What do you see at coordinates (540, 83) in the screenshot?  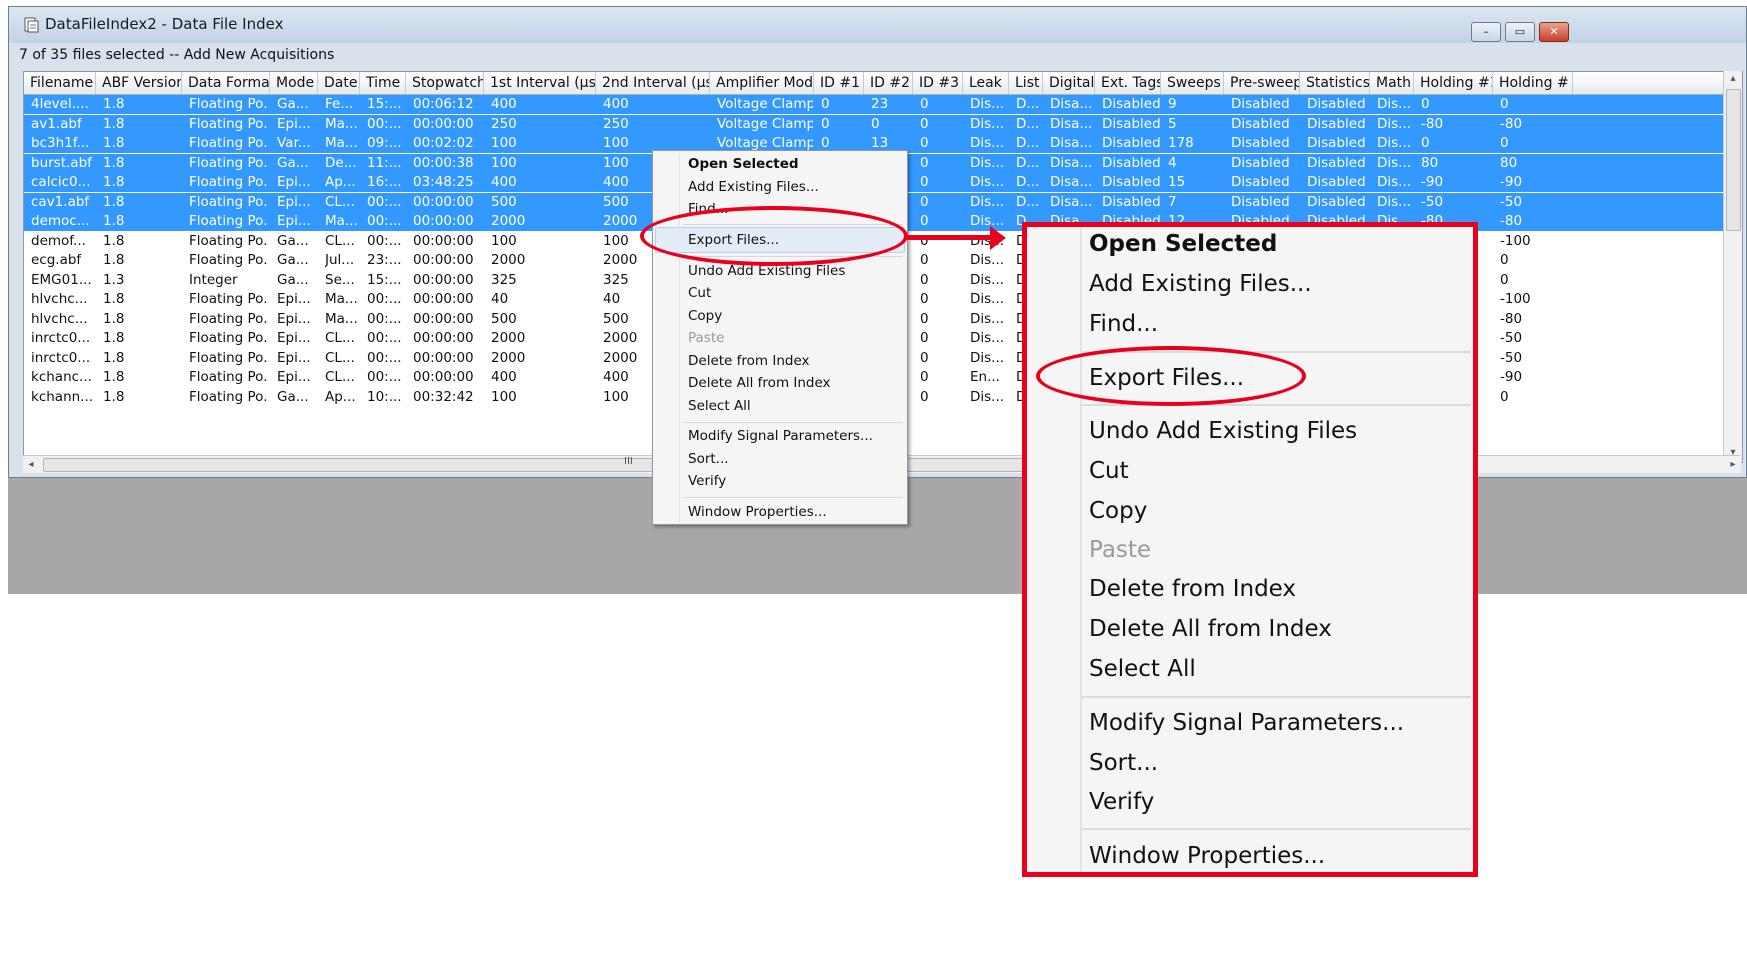 I see `column-header: 1st Interval (µs)` at bounding box center [540, 83].